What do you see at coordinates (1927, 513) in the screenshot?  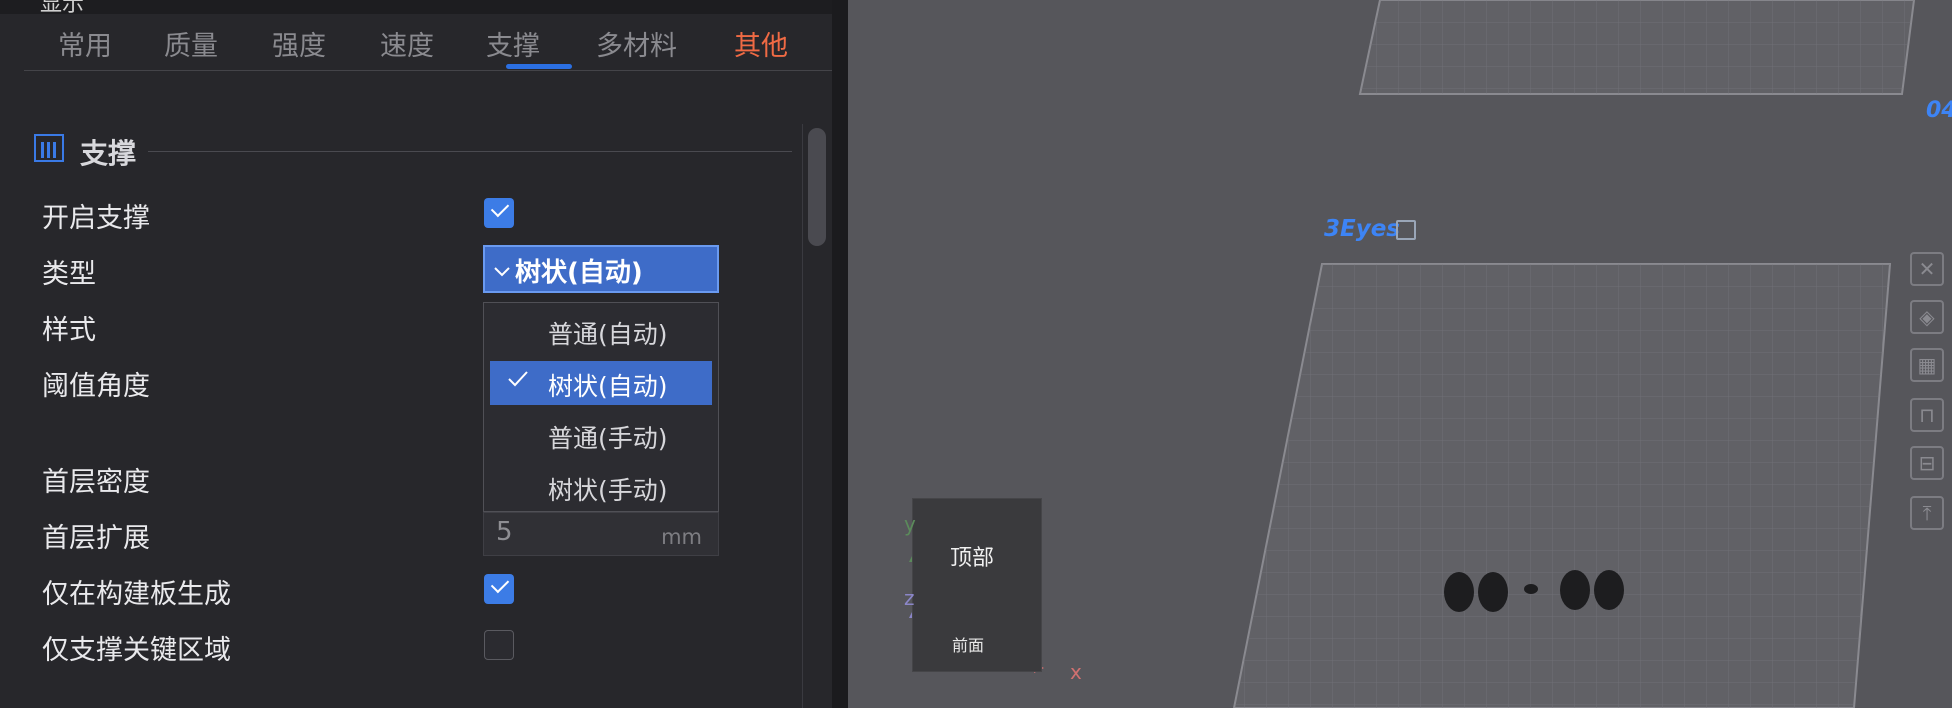 I see `move-to-top-icon: ⤒` at bounding box center [1927, 513].